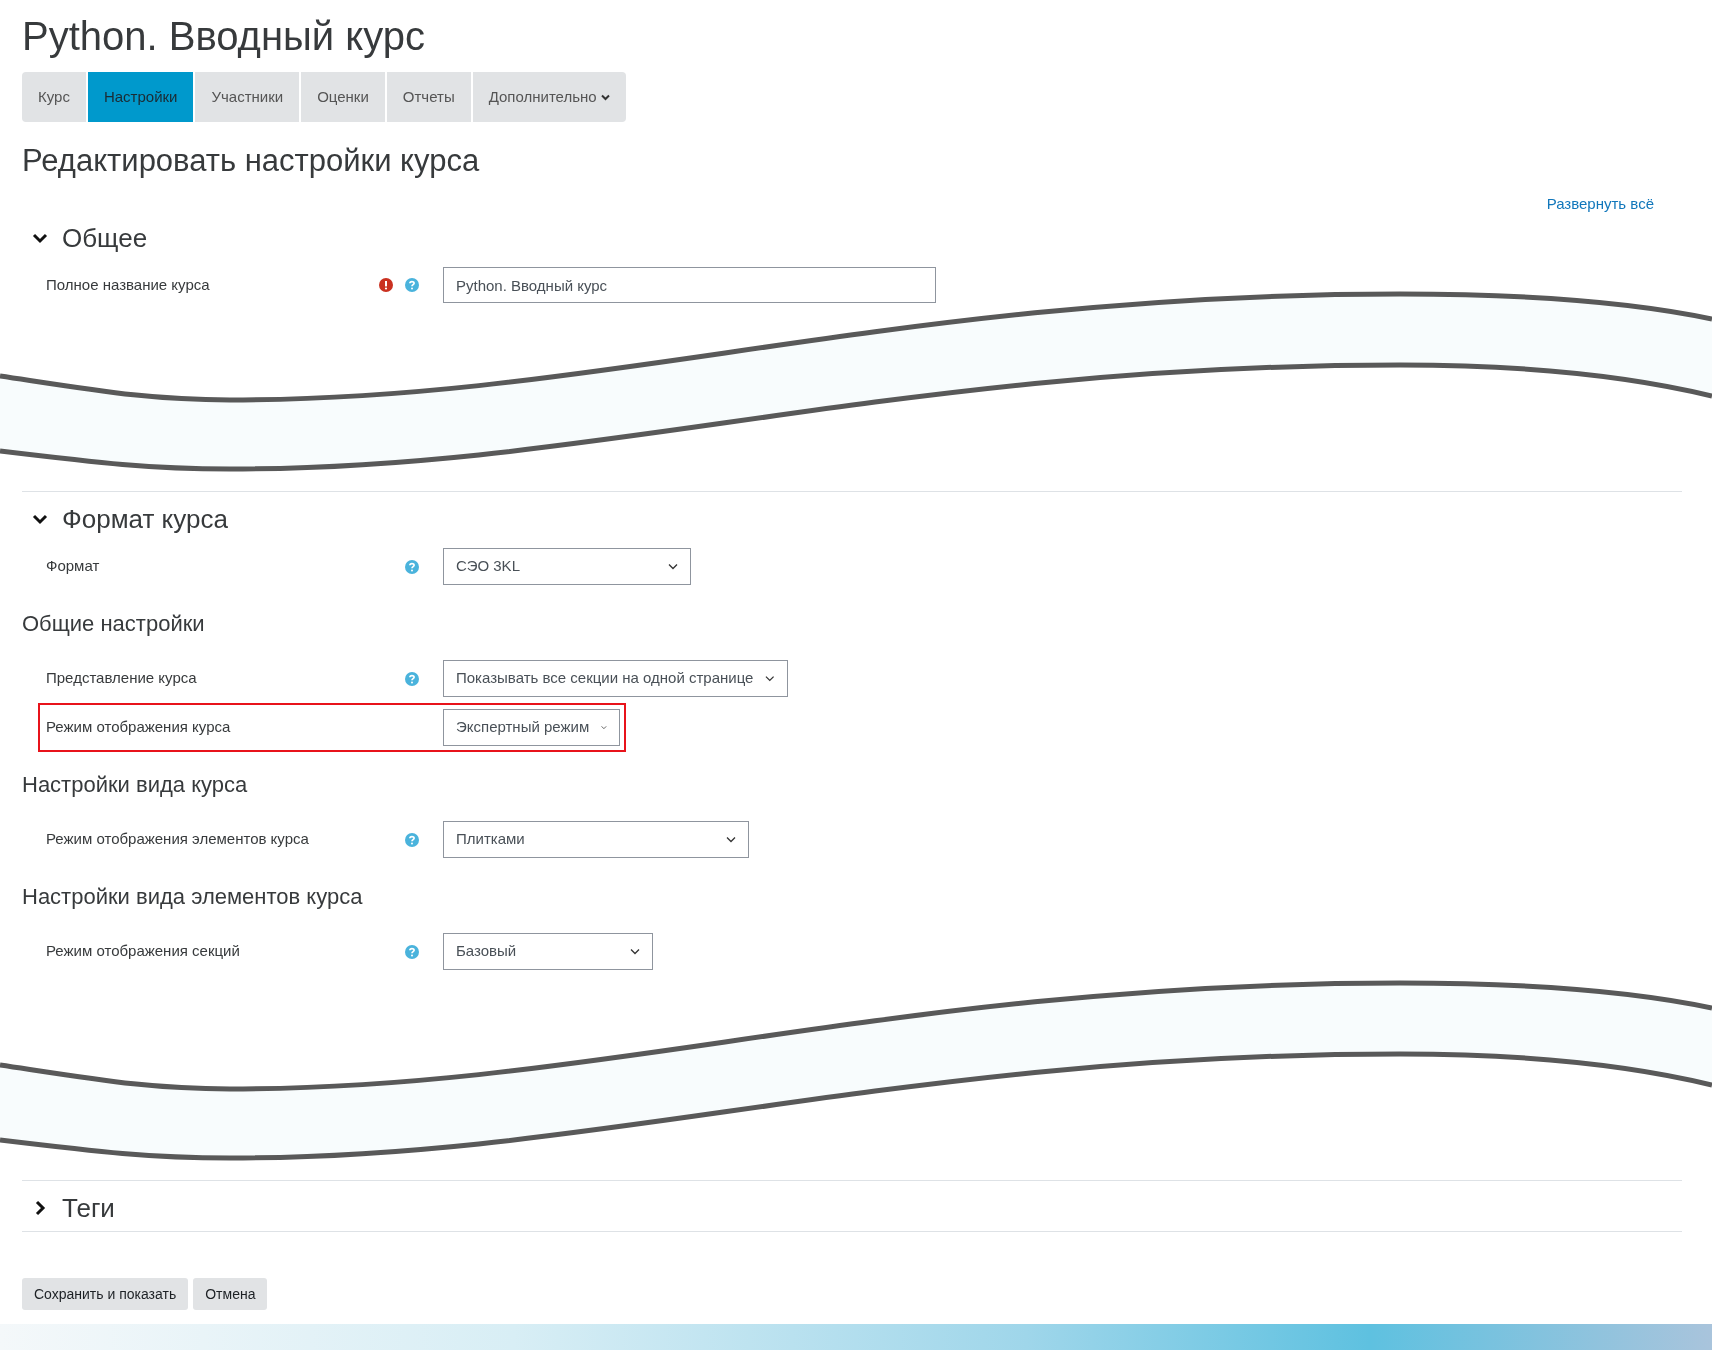  I want to click on nav-tab: Курс, so click(54, 97).